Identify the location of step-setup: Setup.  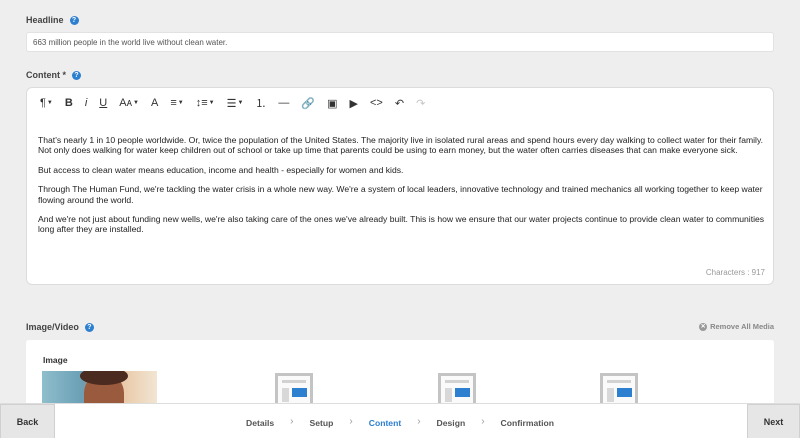
(322, 422).